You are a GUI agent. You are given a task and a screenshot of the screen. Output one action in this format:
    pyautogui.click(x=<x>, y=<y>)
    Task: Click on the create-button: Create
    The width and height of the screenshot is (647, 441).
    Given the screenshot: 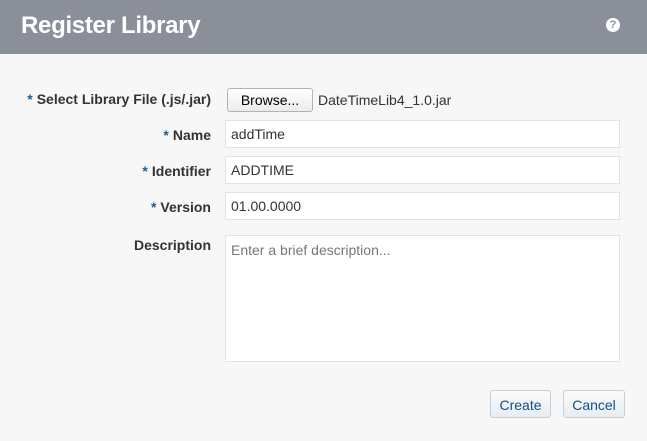 What is the action you would take?
    pyautogui.click(x=520, y=404)
    